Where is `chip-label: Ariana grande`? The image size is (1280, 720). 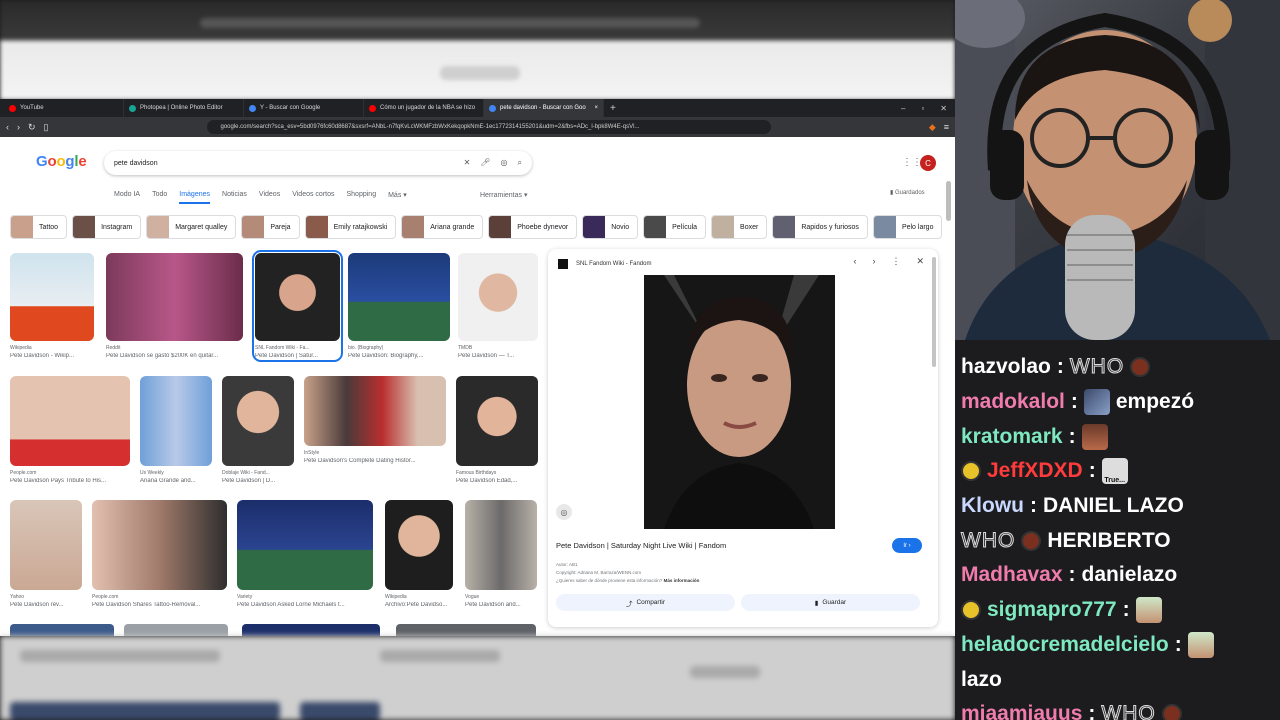 chip-label: Ariana grande is located at coordinates (452, 227).